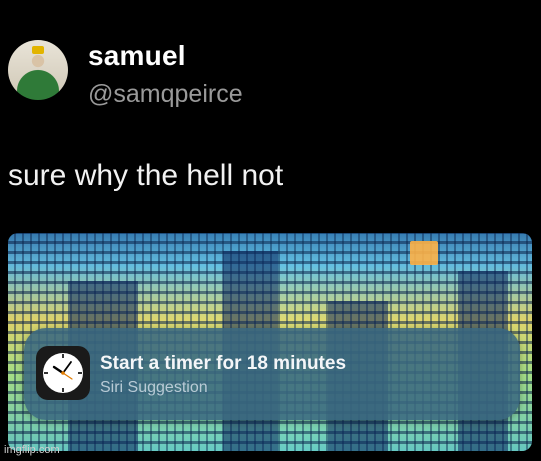 This screenshot has width=541, height=461. What do you see at coordinates (424, 253) in the screenshot?
I see `window-glow` at bounding box center [424, 253].